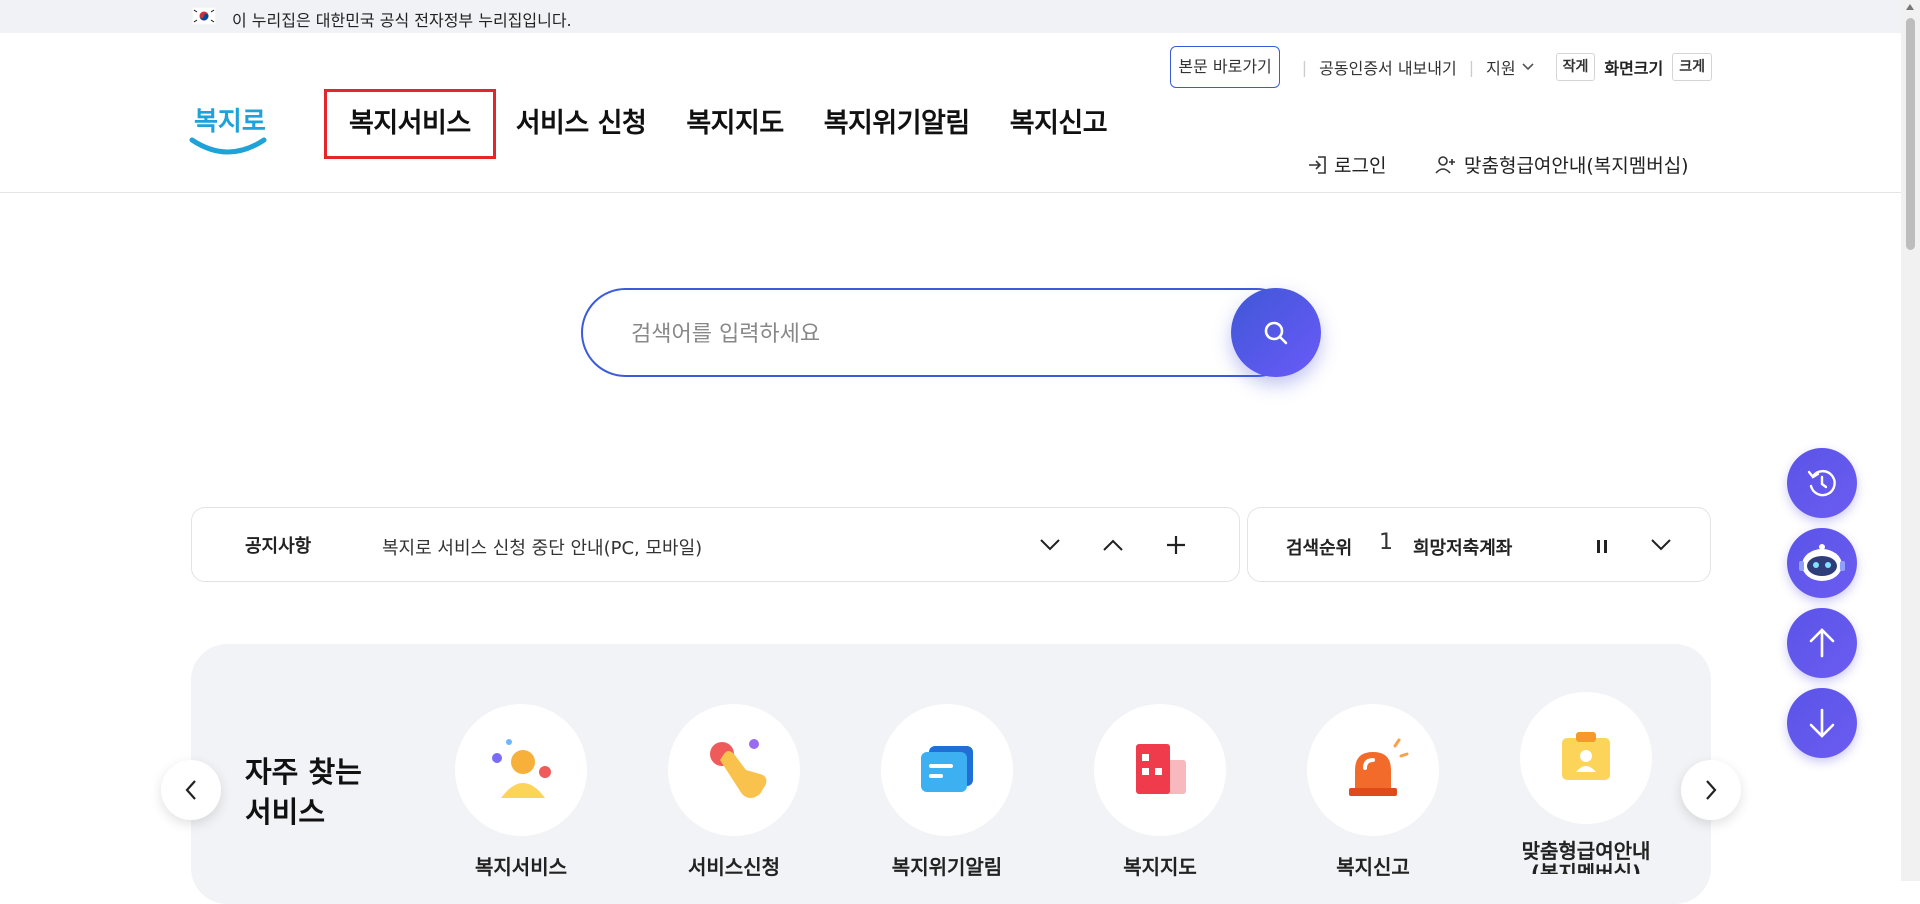  I want to click on history-icon, so click(1821, 483).